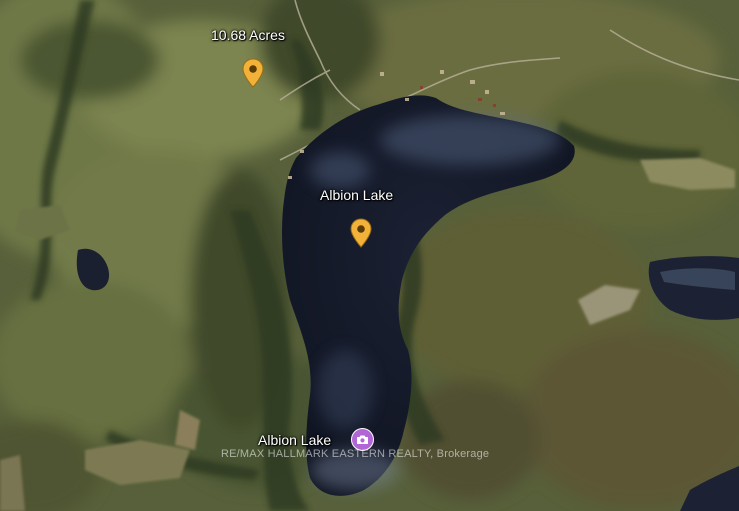  I want to click on marker-label-acres: 10.68 Acres, so click(248, 35).